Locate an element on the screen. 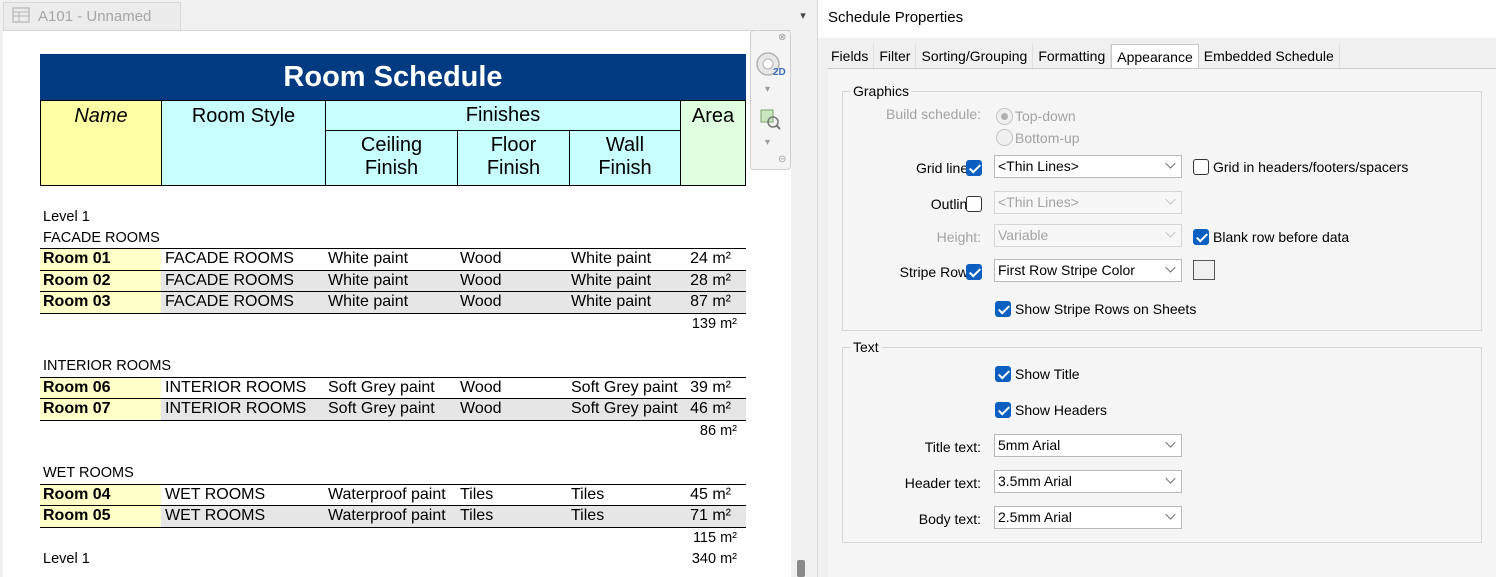 The image size is (1496, 577). area-cell: 39 m² is located at coordinates (710, 387).